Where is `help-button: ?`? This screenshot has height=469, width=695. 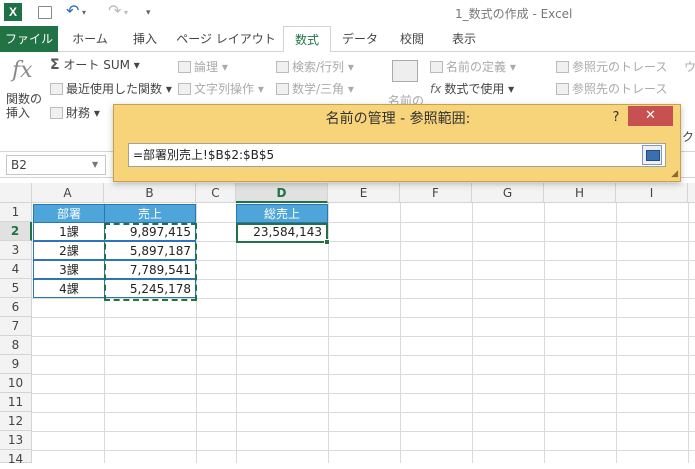 help-button: ? is located at coordinates (616, 118).